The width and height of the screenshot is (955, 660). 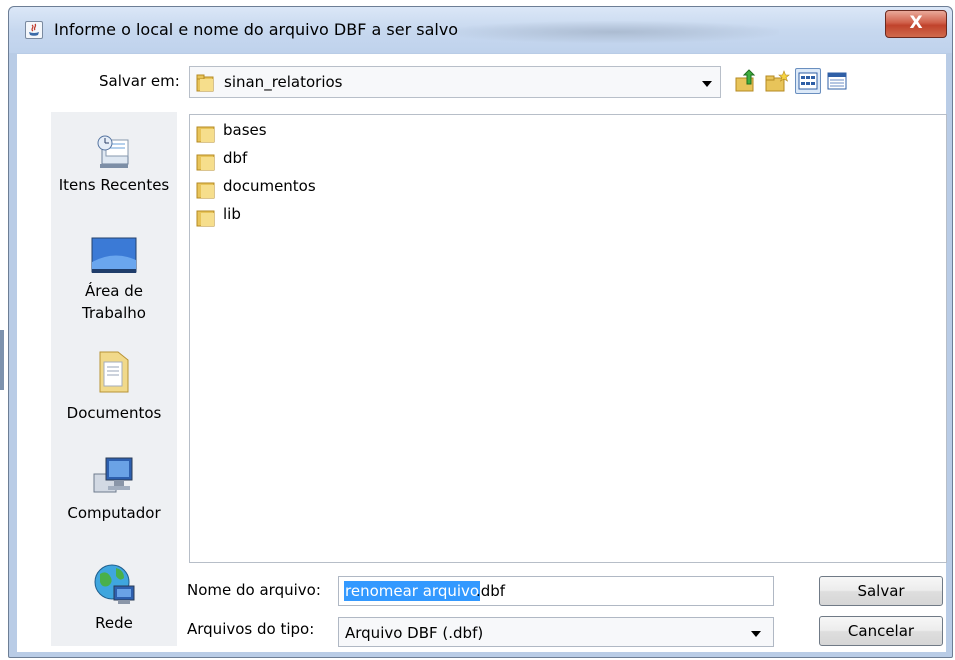 I want to click on java-app-icon, so click(x=34, y=30).